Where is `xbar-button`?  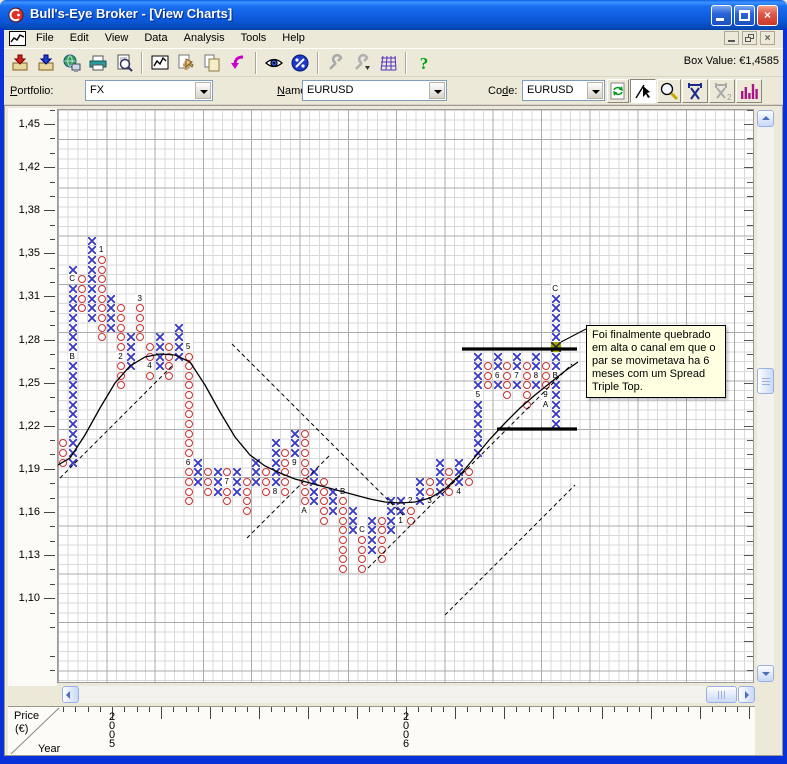
xbar-button is located at coordinates (695, 91).